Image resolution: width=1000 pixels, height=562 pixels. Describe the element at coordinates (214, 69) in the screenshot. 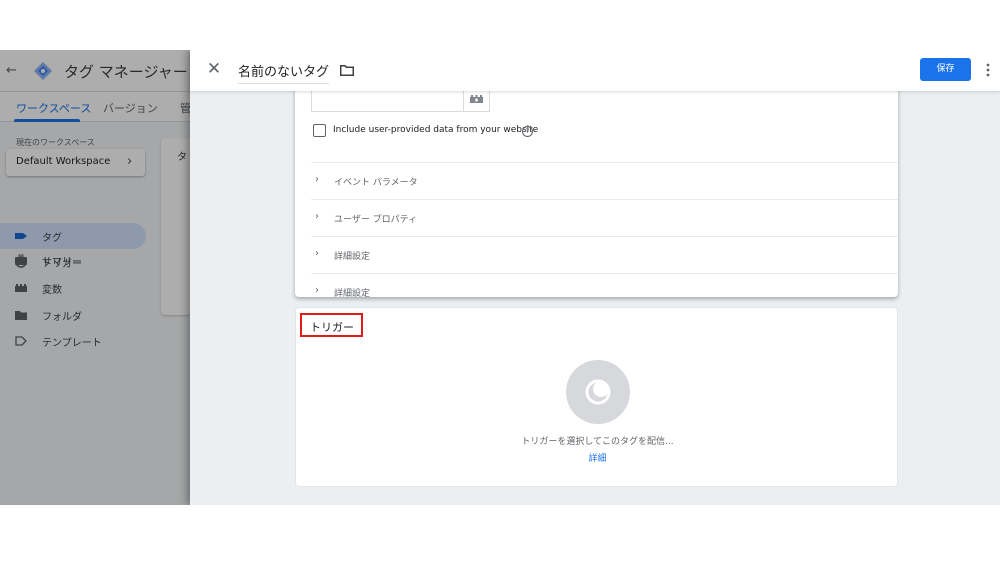

I see `close-icon: ✕` at that location.